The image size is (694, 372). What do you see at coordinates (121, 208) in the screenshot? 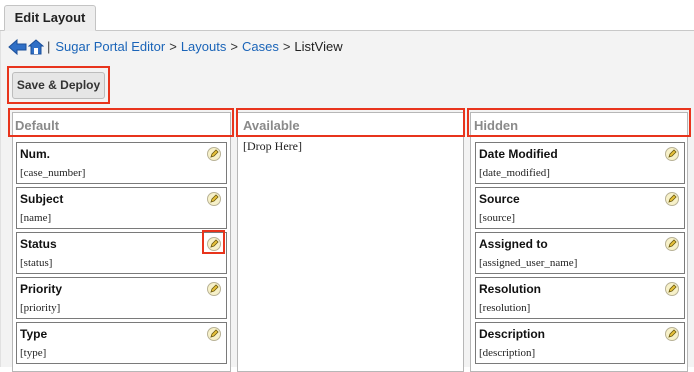
I see `field-card: Subject [name]` at bounding box center [121, 208].